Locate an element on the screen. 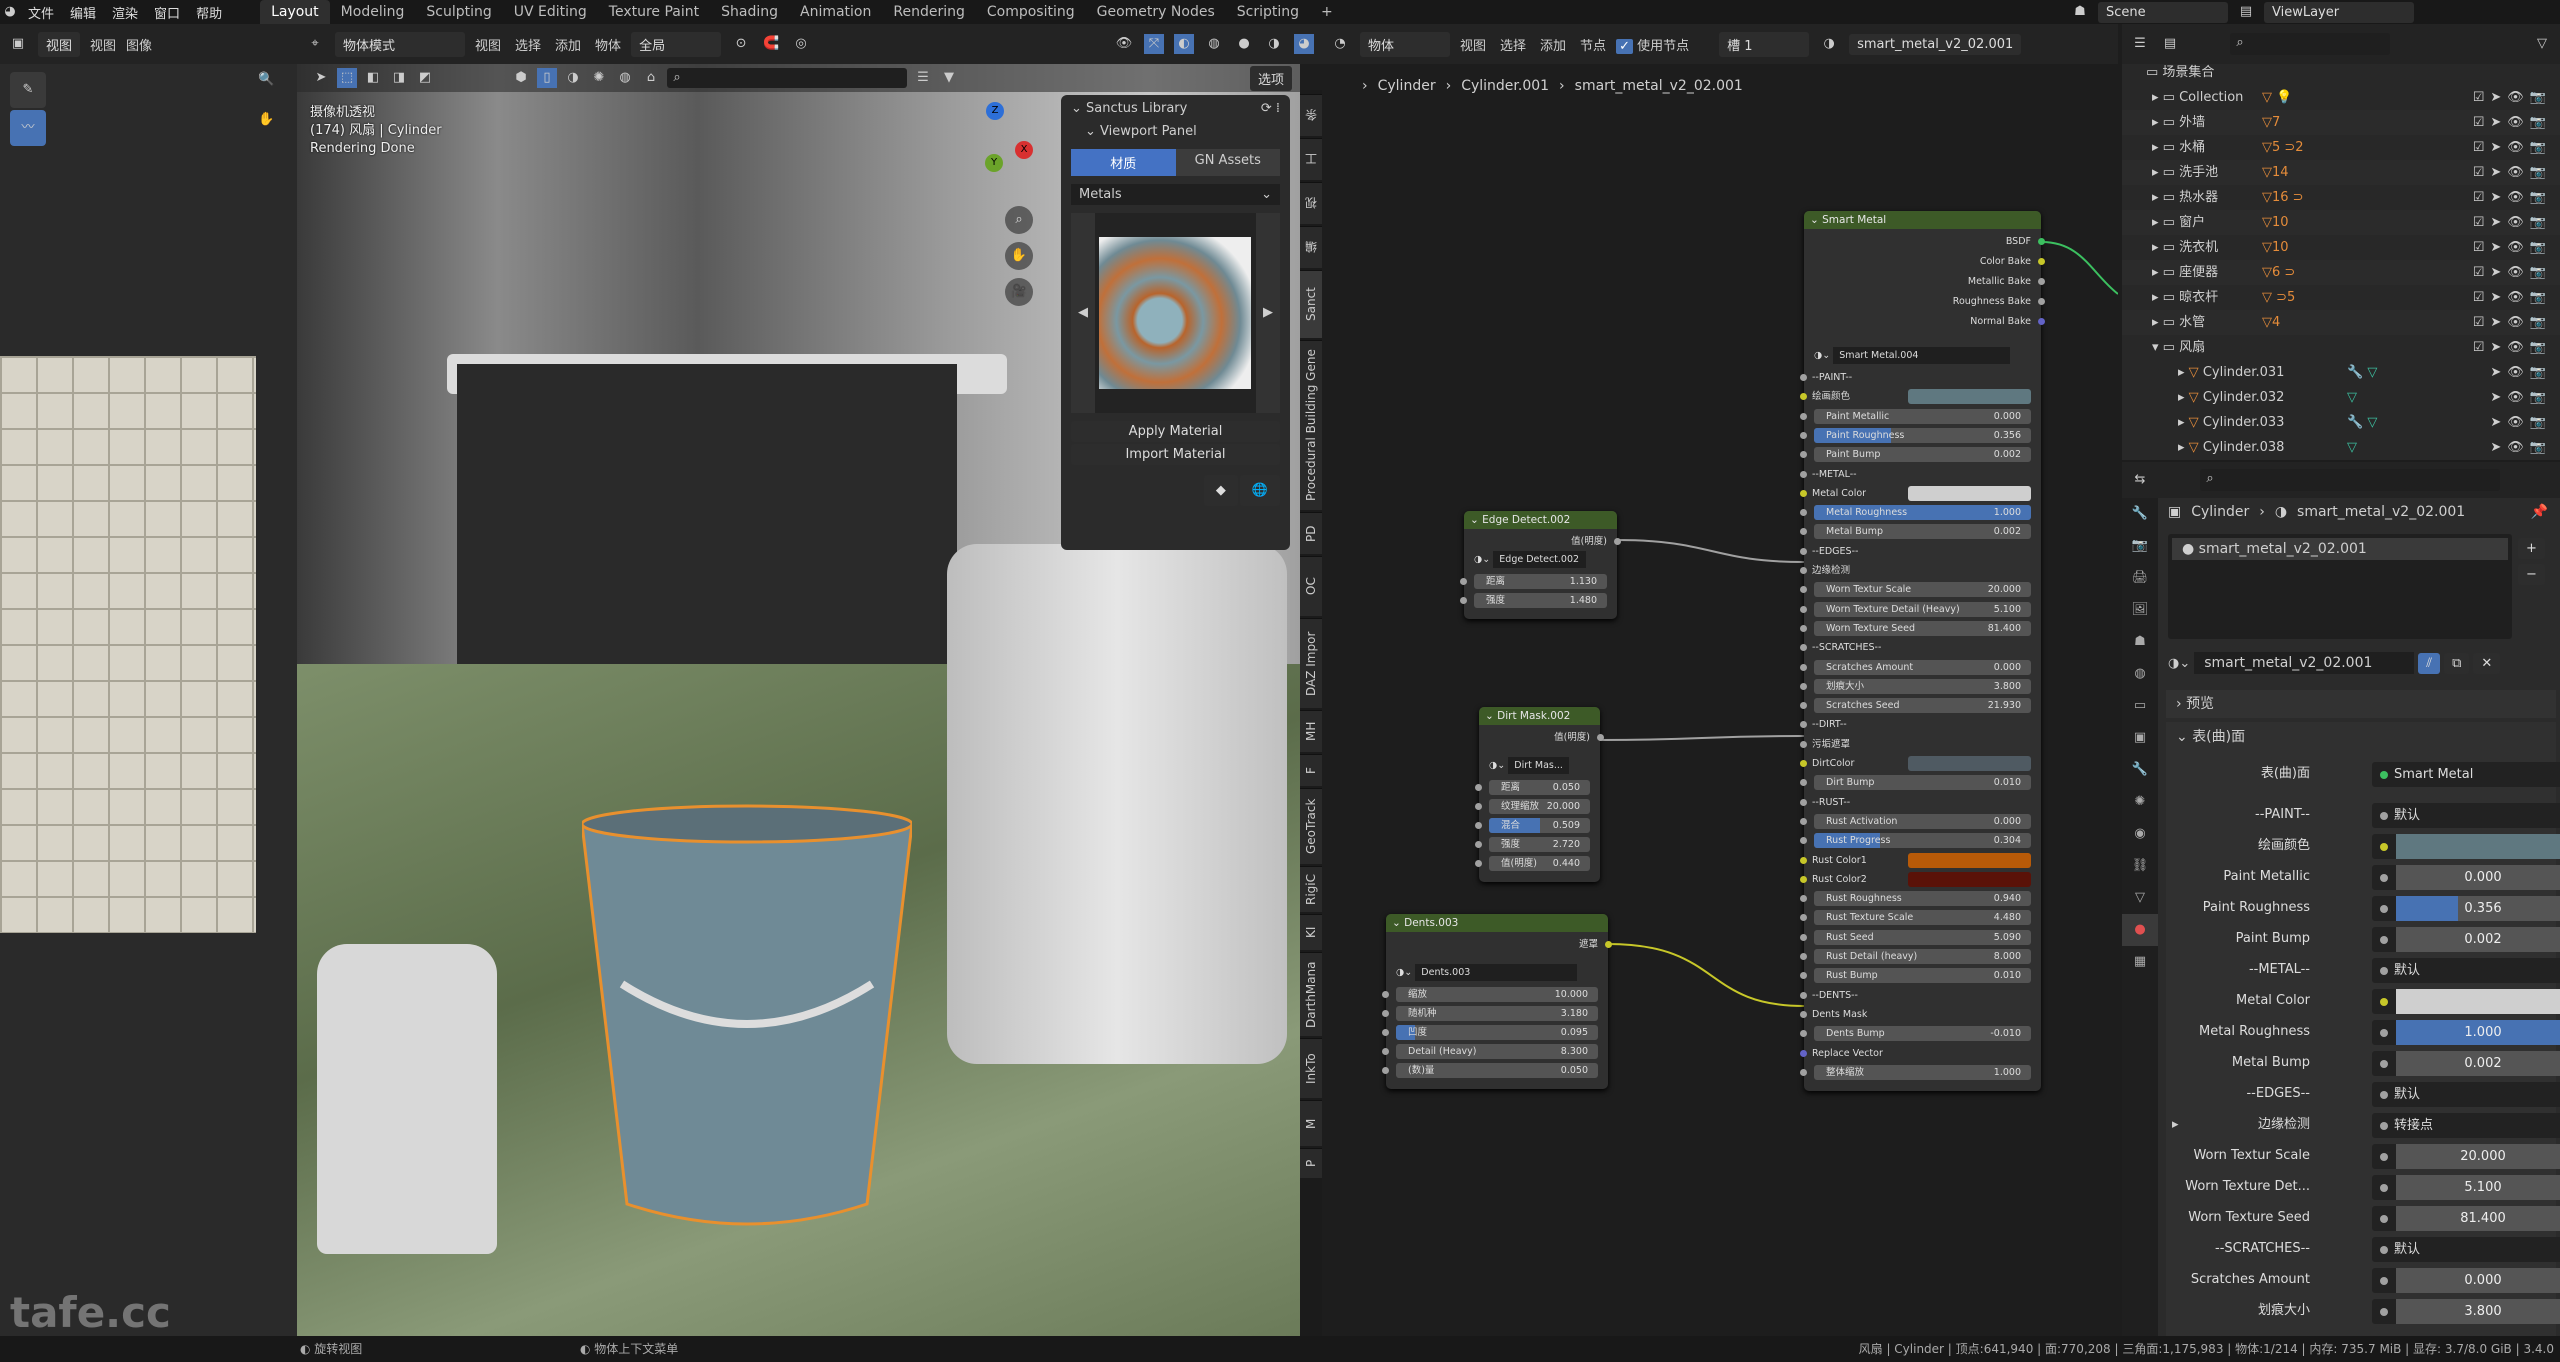 Image resolution: width=2560 pixels, height=1362 pixels. node-group-selector: ◑⌄ Dents.003 is located at coordinates (1497, 972).